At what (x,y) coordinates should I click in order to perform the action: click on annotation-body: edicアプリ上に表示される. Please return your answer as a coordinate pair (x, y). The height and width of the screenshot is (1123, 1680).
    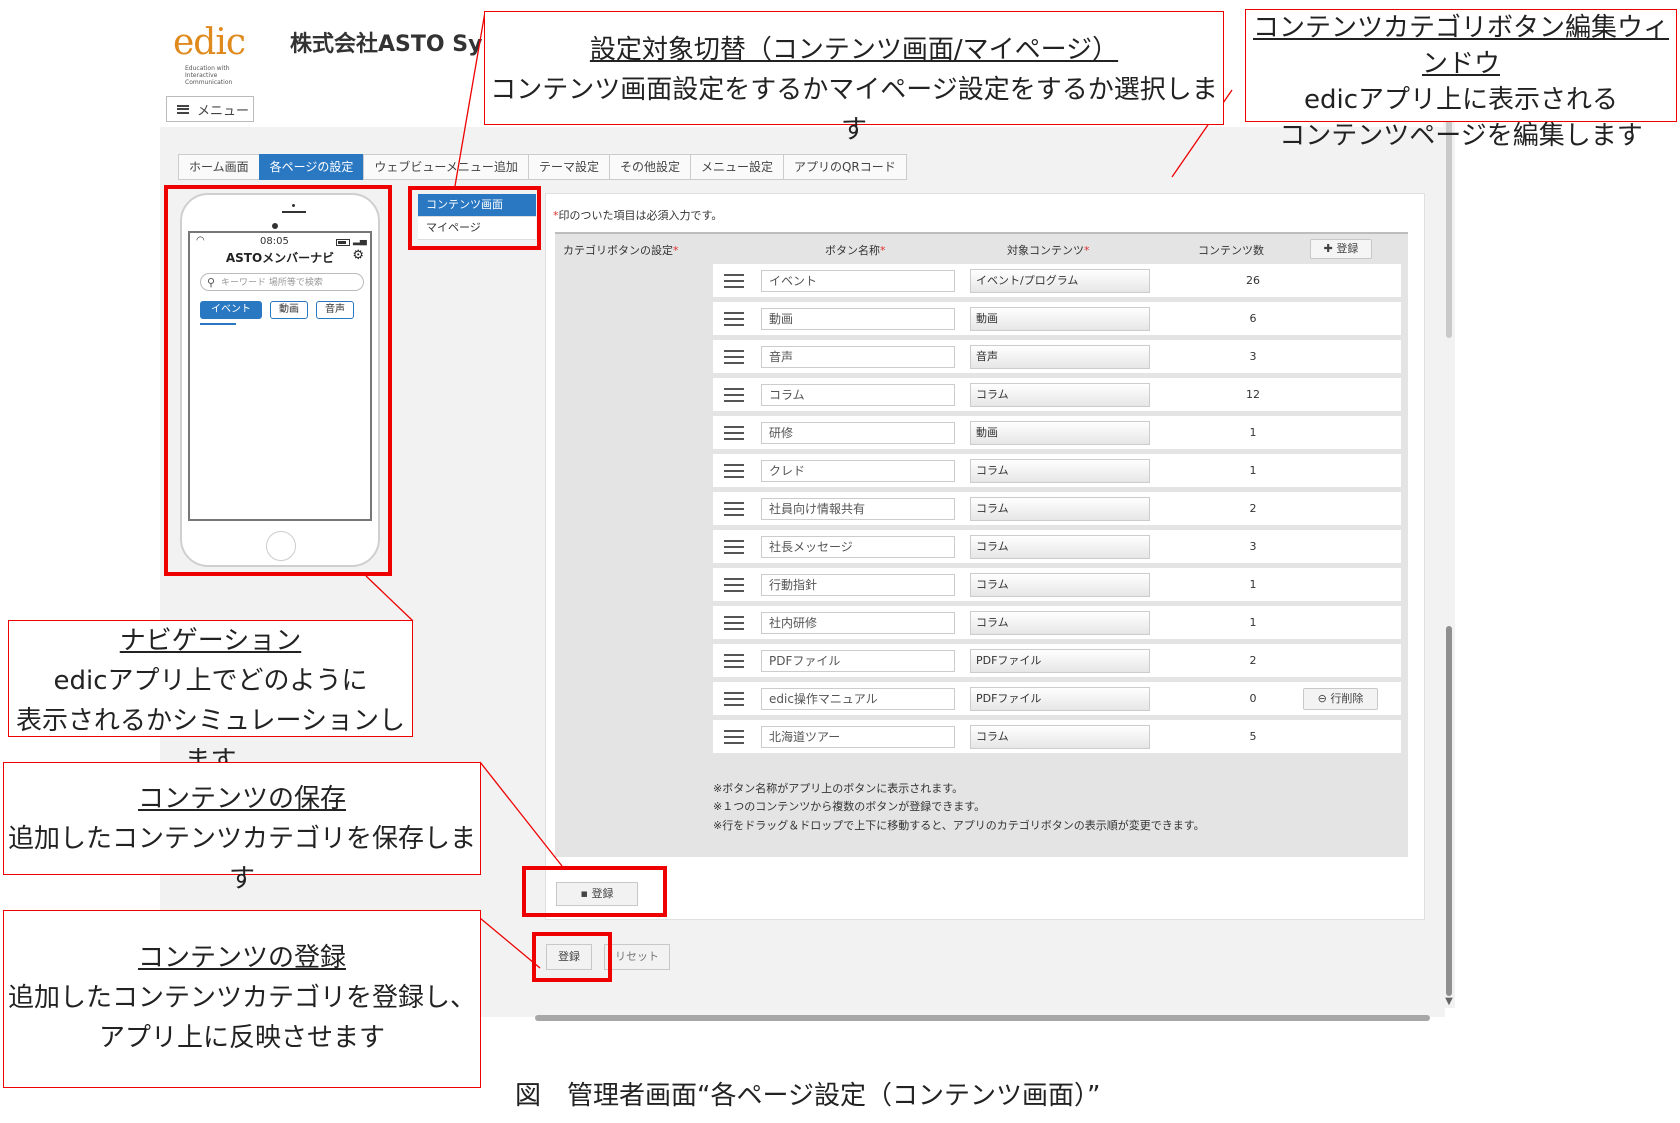
    Looking at the image, I should click on (1461, 100).